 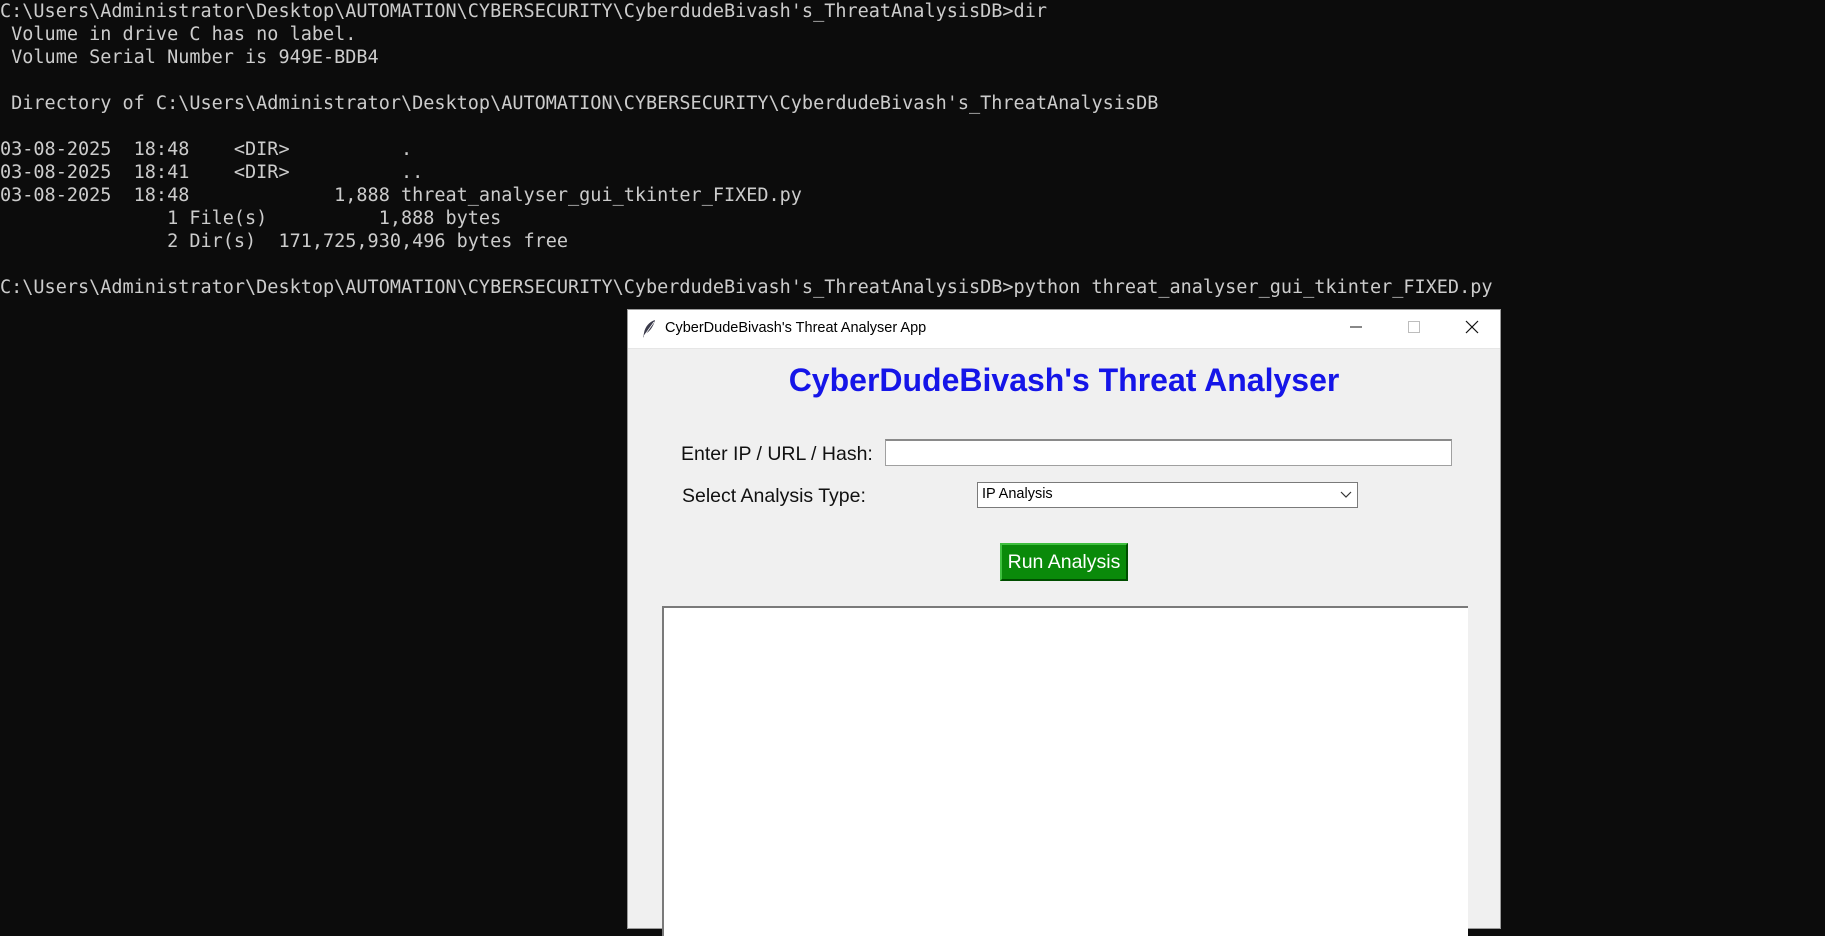 I want to click on close-button, so click(x=1472, y=329).